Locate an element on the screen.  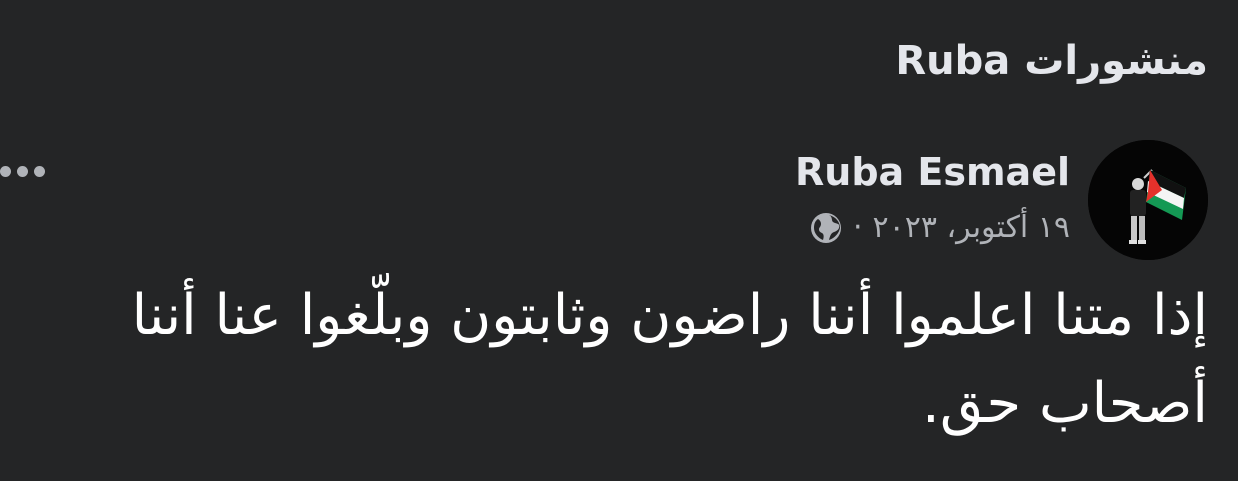
globe-icon is located at coordinates (826, 228).